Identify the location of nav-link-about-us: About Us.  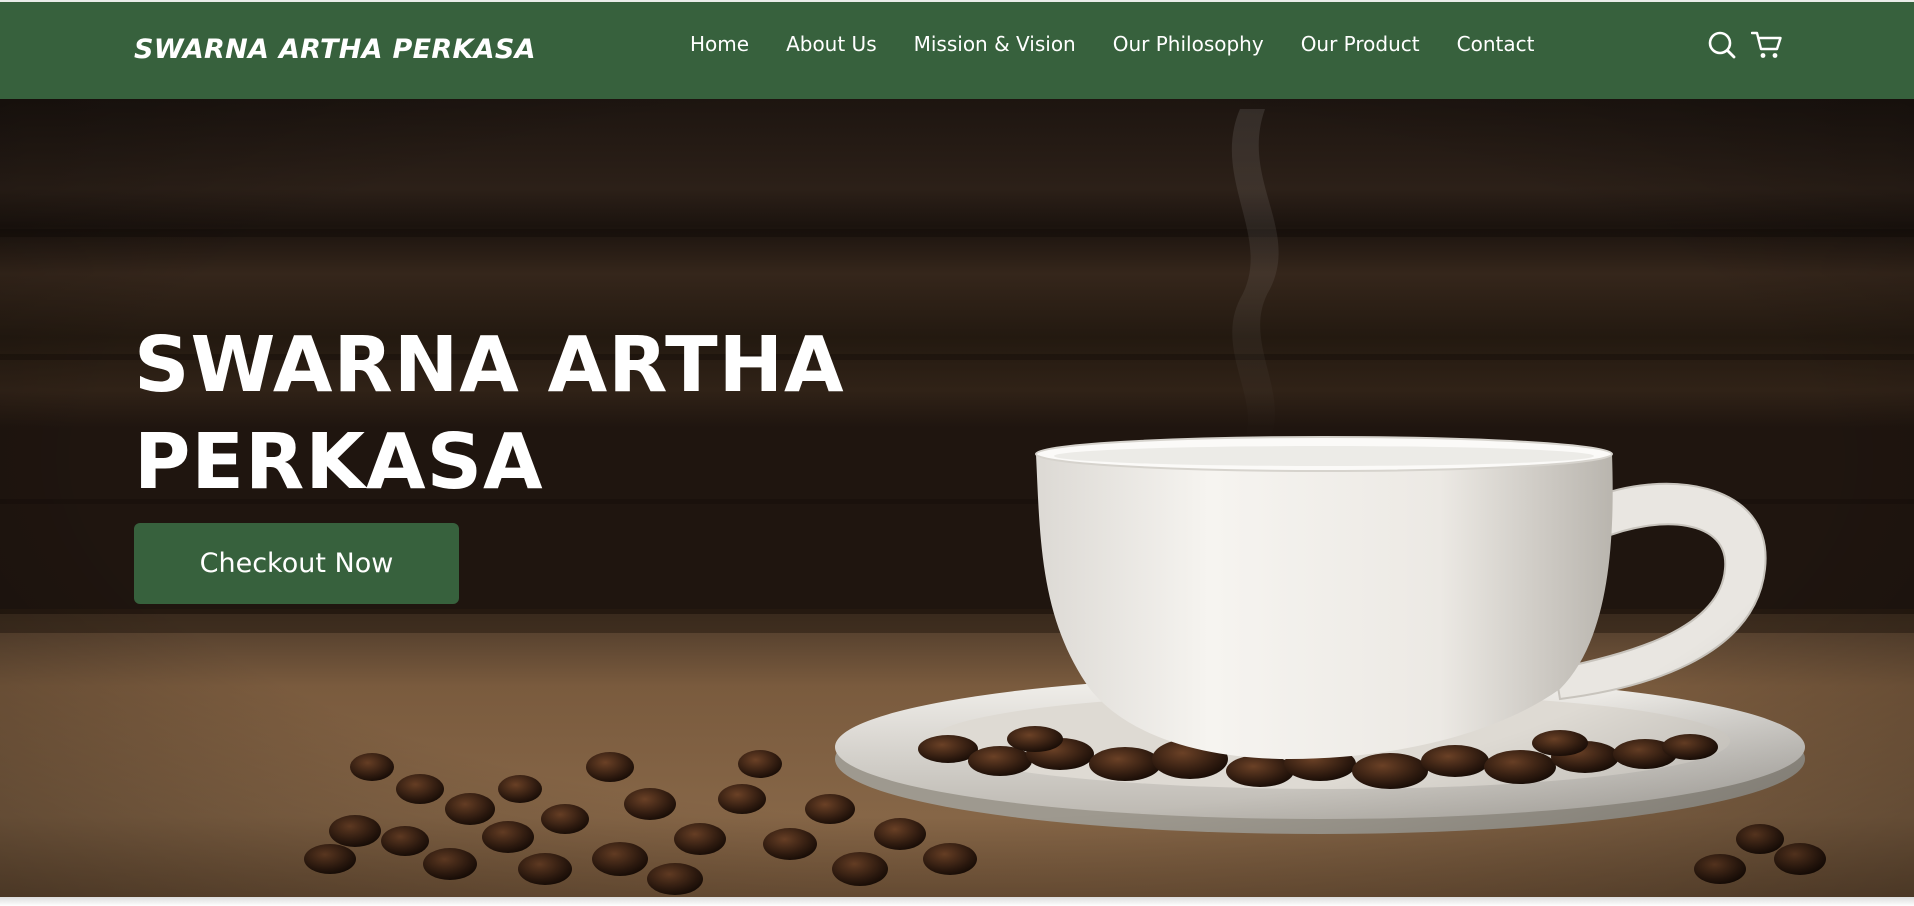
(831, 44).